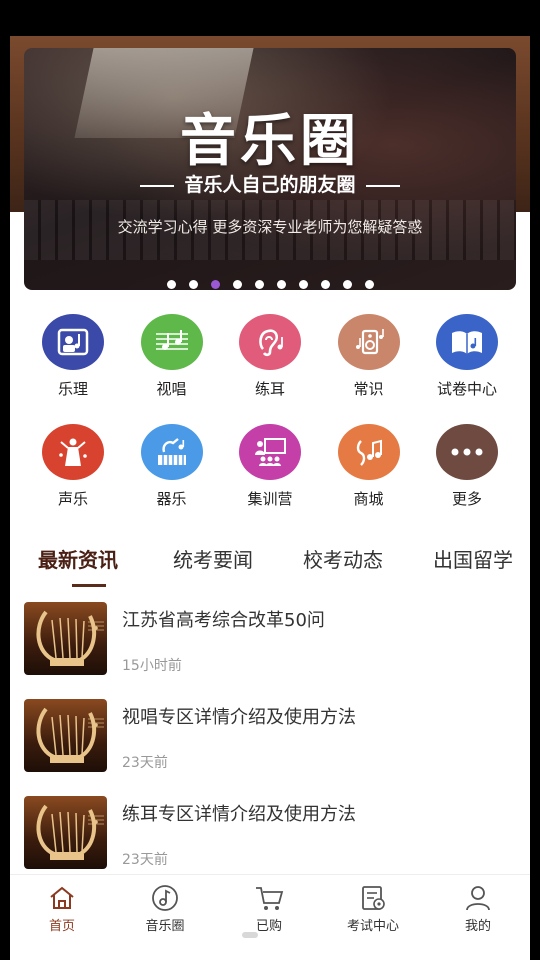  I want to click on grid-row: 声乐 器乐 集训营 商城 更多, so click(270, 479).